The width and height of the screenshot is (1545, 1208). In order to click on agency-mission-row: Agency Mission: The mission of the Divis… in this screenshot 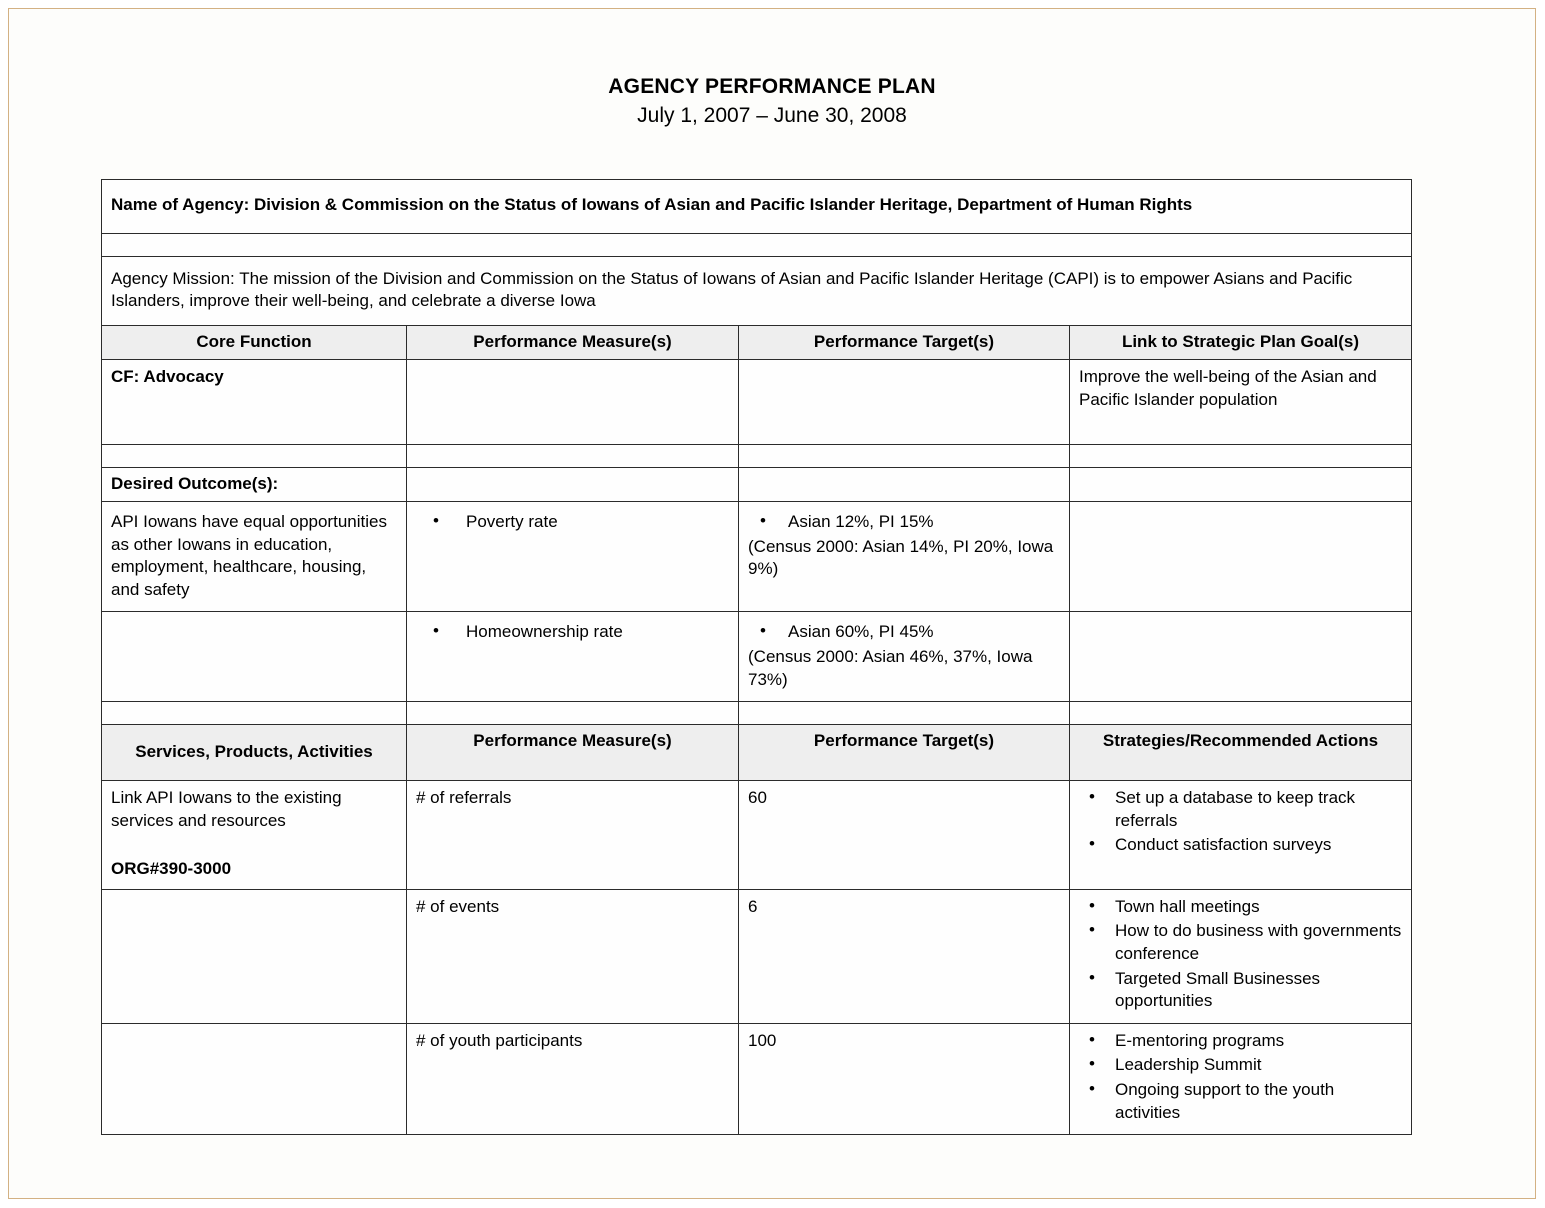, I will do `click(756, 290)`.